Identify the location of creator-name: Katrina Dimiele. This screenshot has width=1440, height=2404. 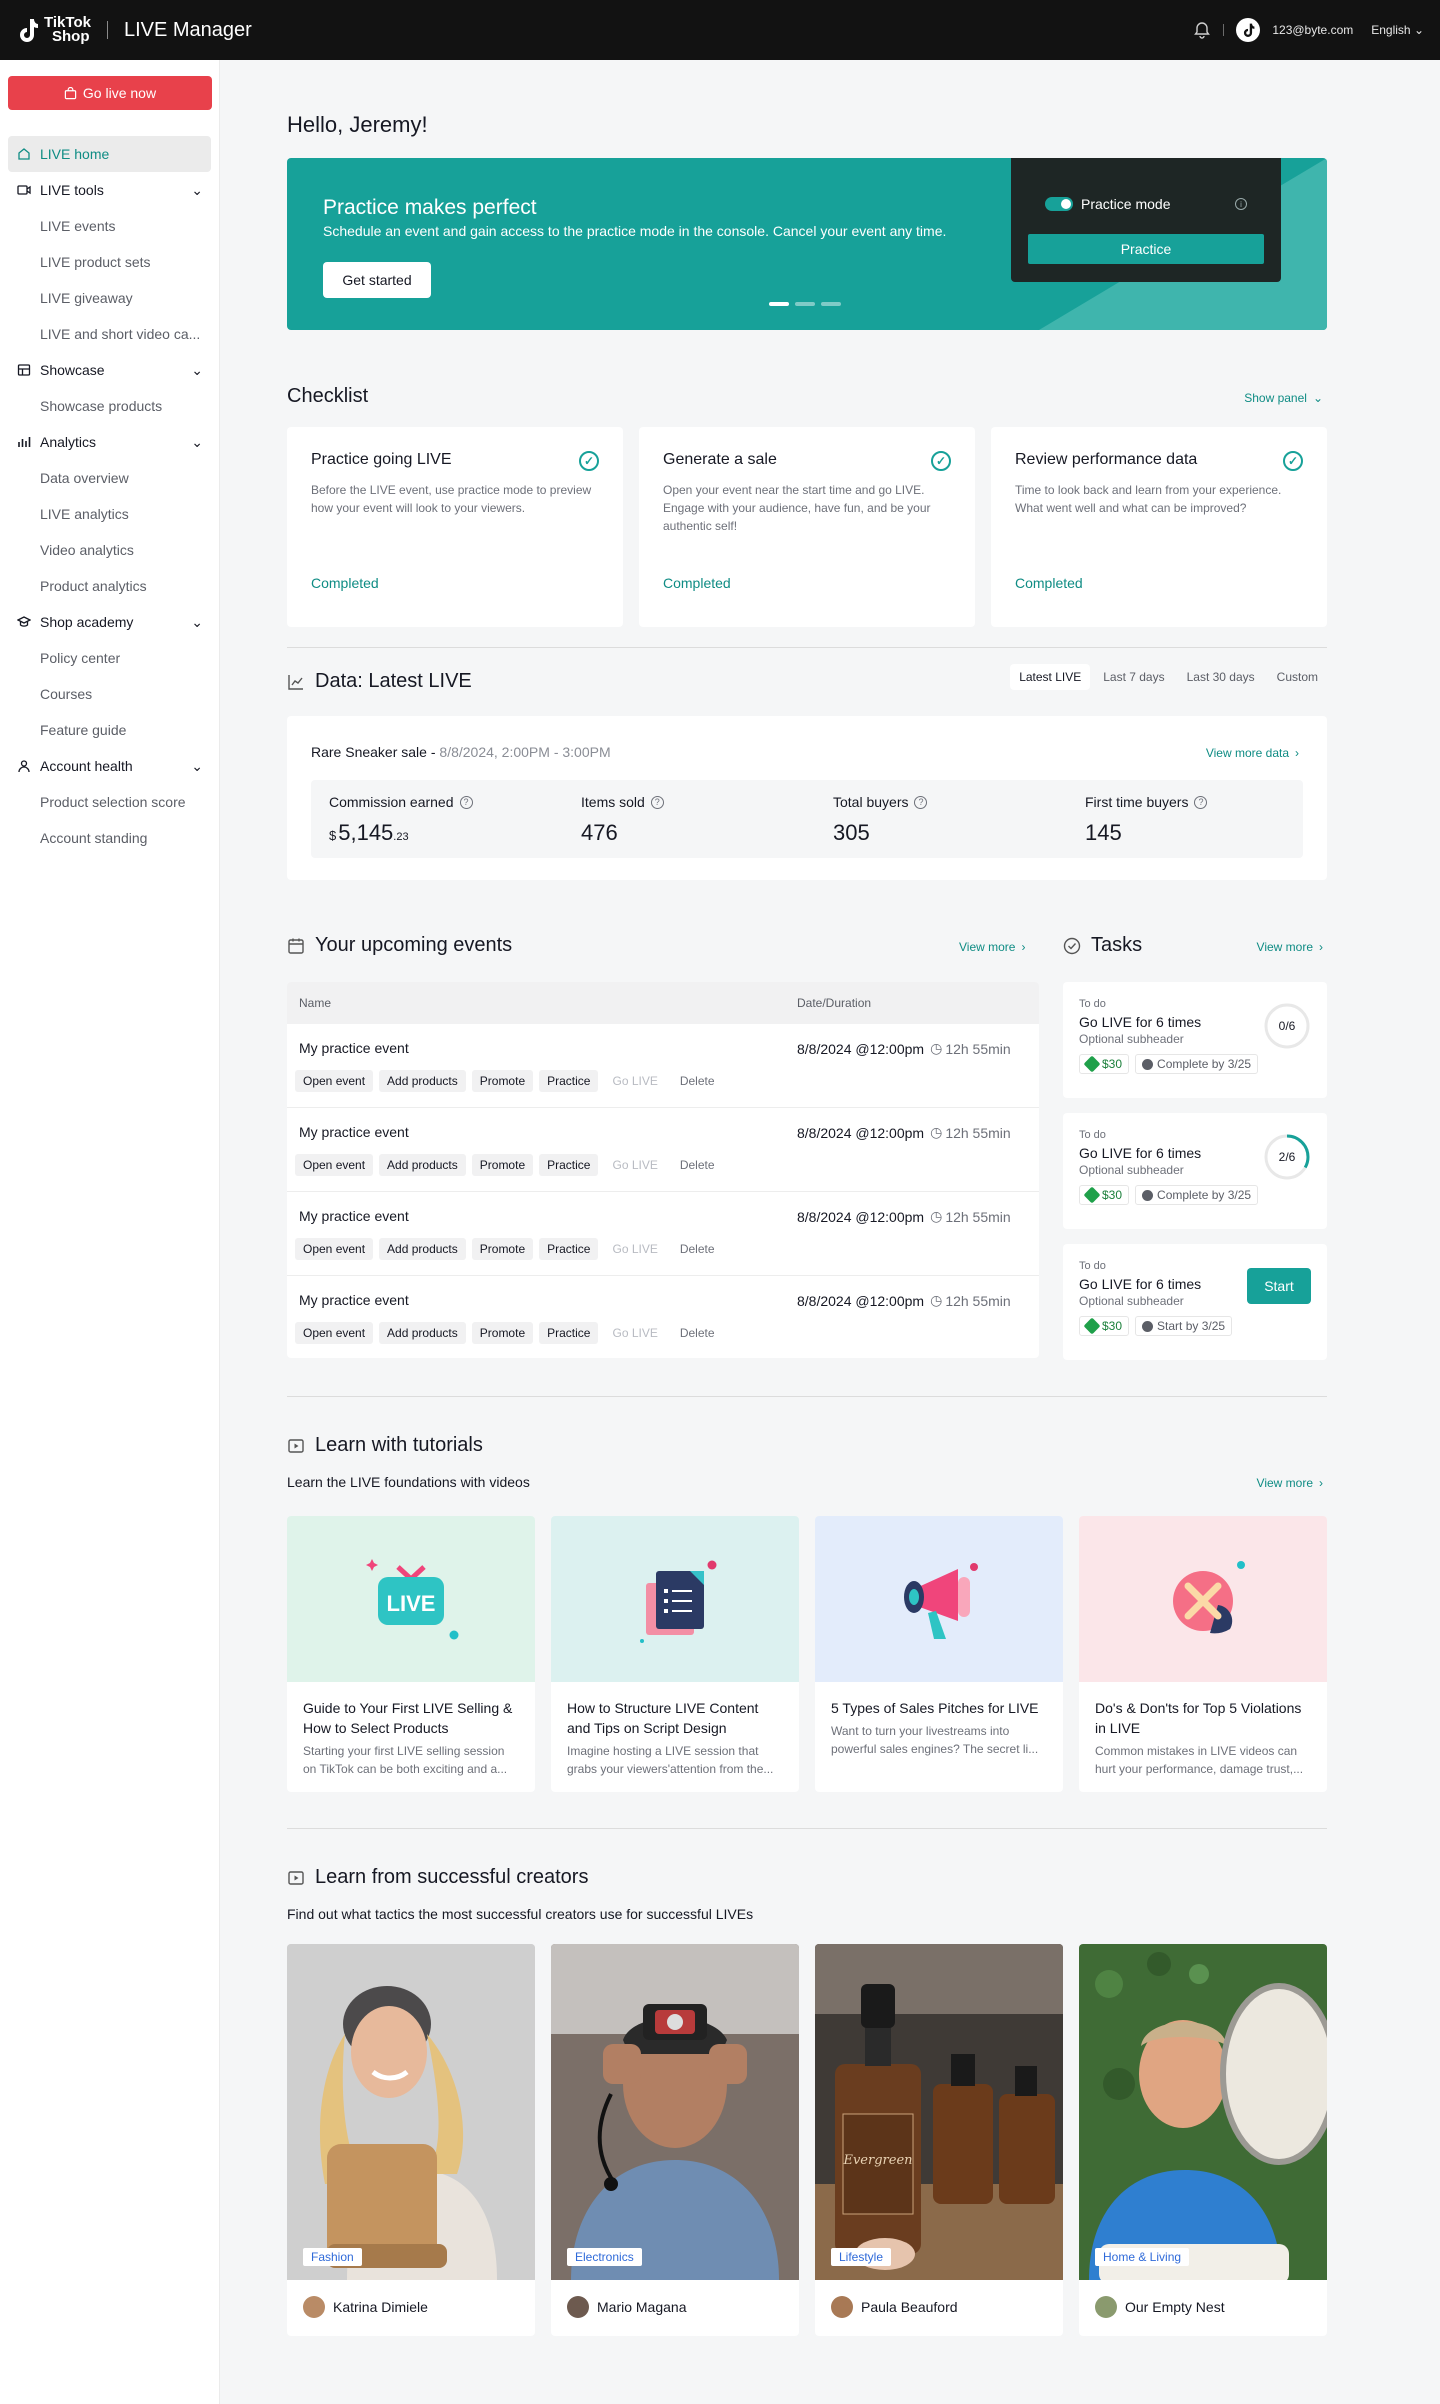
(380, 2307).